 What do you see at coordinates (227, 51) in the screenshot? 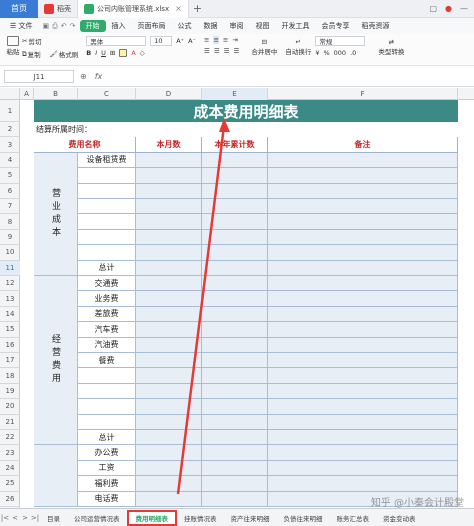
I see `align-right-icon: ☰` at bounding box center [227, 51].